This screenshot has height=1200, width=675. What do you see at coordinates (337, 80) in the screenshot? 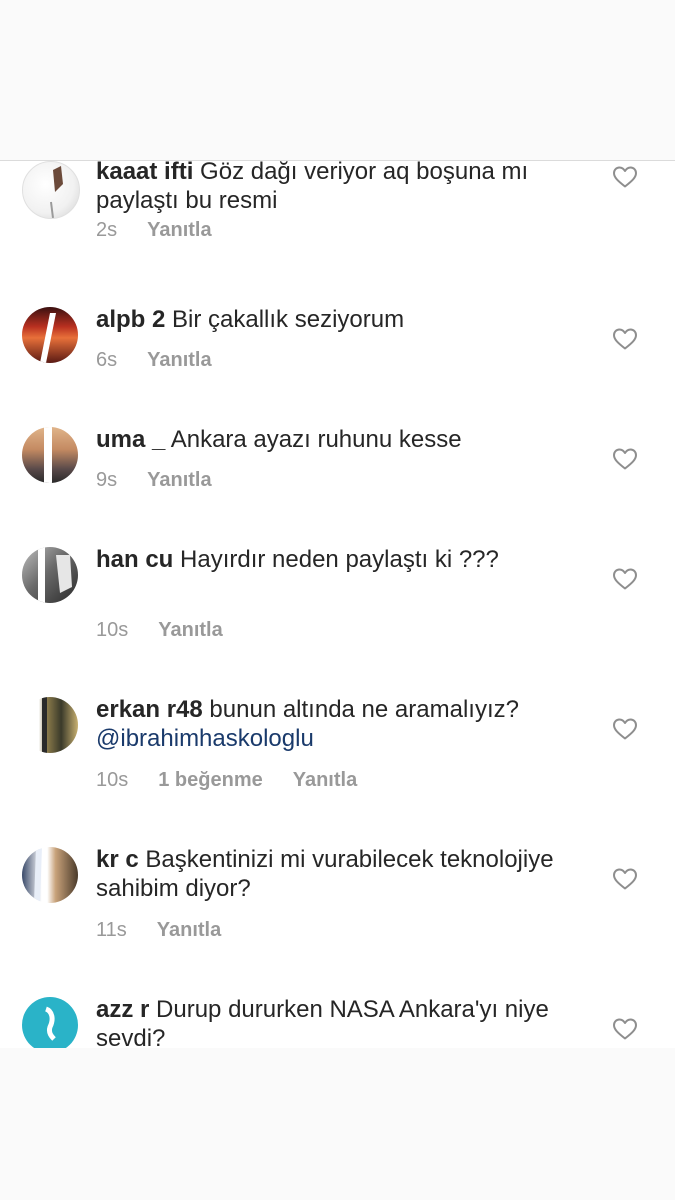
I see `top-empty-area` at bounding box center [337, 80].